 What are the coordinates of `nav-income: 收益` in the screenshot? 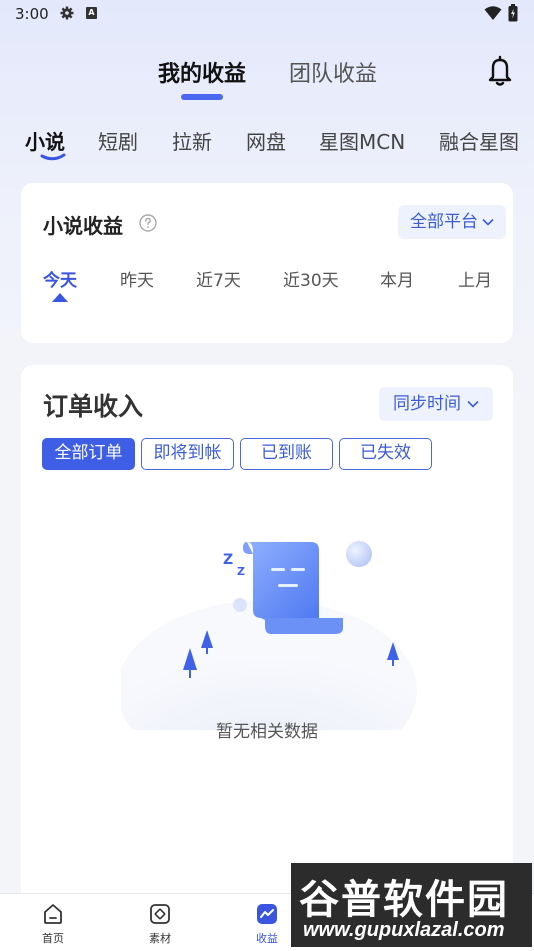 It's located at (267, 922).